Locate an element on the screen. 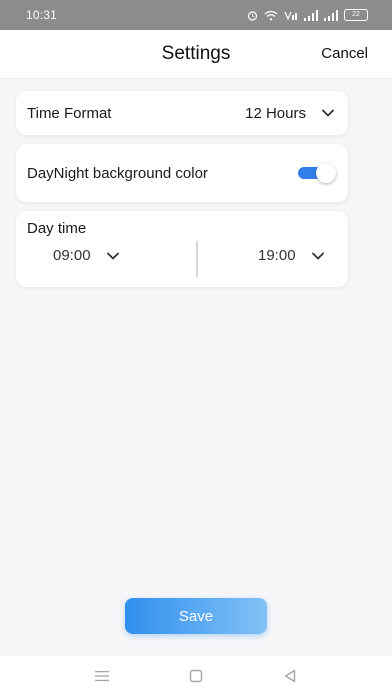 The height and width of the screenshot is (696, 392). daytime-label: Day time is located at coordinates (57, 228).